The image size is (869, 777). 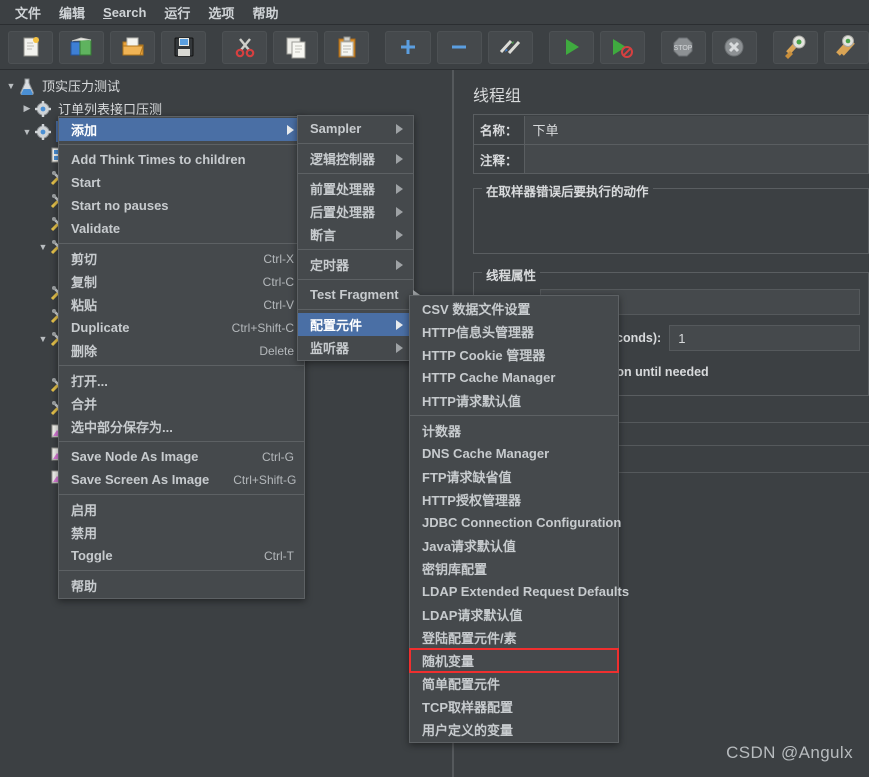 I want to click on menubar-item-2: Search, so click(x=124, y=12).